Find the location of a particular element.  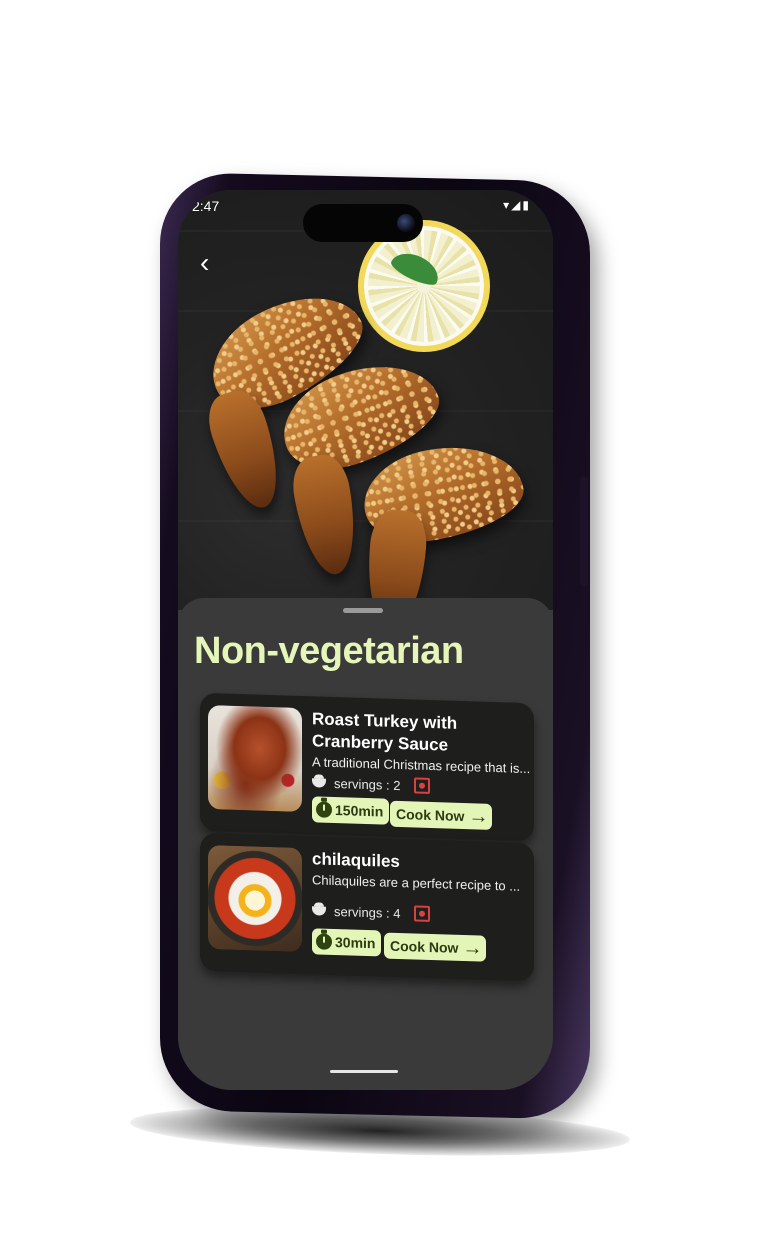

servings-row: servings : 2 is located at coordinates (371, 784).